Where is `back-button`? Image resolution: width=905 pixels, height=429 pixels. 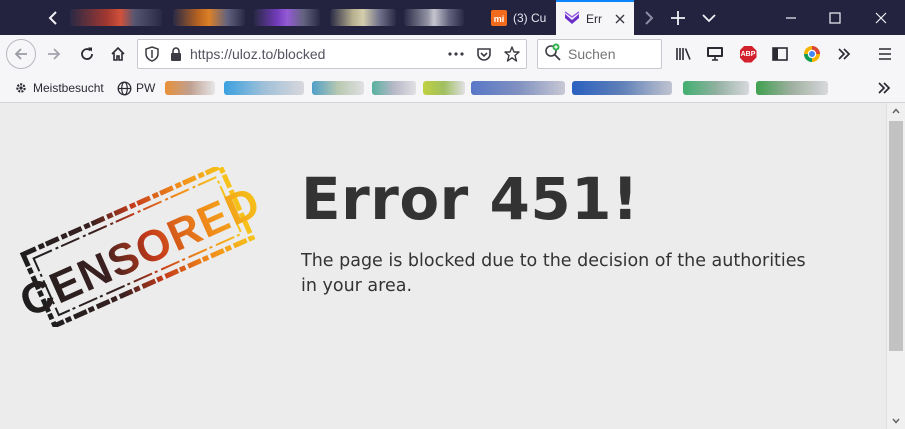
back-button is located at coordinates (21, 54).